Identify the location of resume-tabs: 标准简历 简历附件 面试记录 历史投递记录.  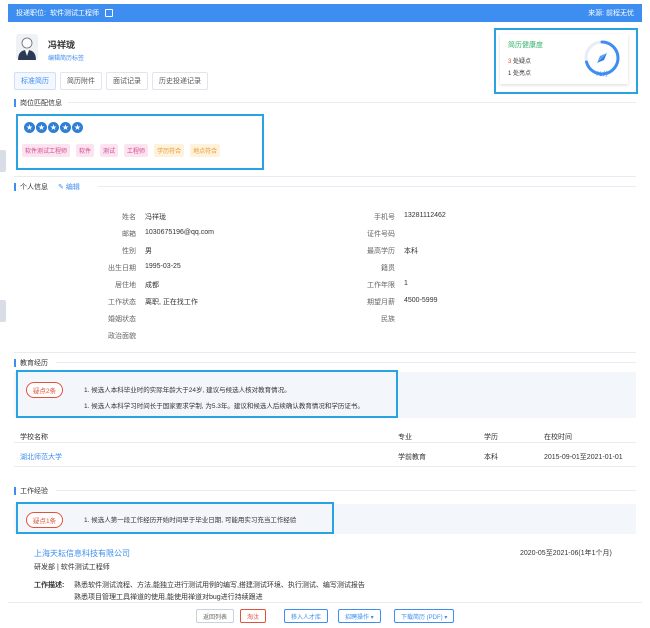
(111, 81).